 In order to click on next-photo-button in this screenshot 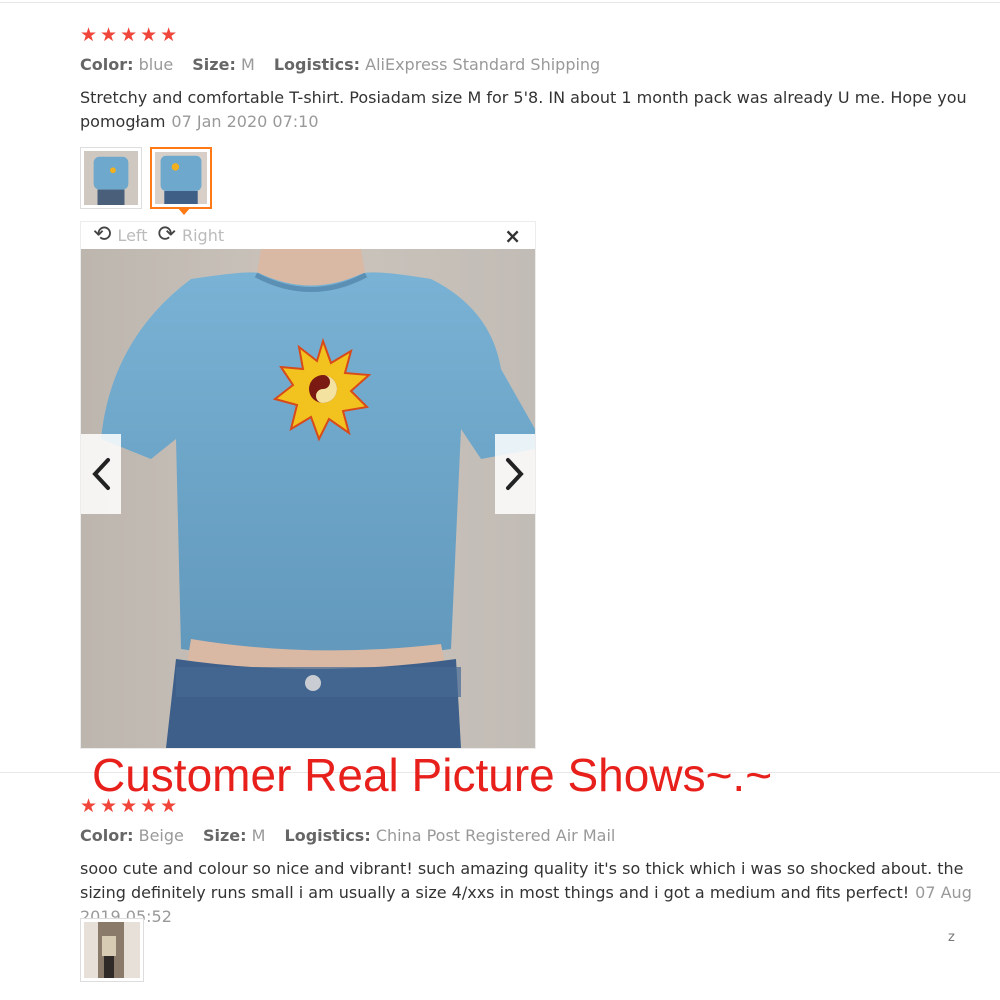, I will do `click(515, 474)`.